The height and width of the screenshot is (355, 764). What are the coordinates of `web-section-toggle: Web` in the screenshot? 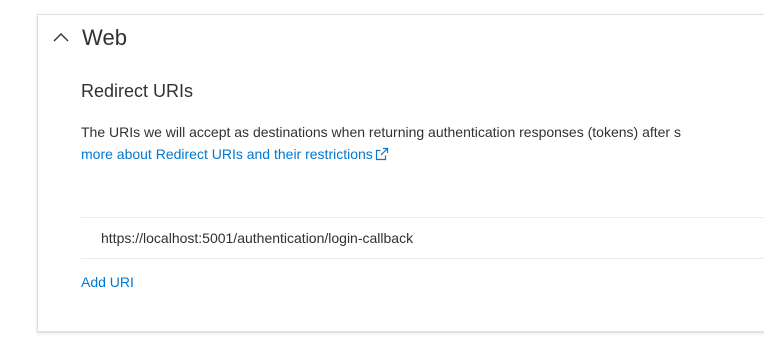 It's located at (89, 38).